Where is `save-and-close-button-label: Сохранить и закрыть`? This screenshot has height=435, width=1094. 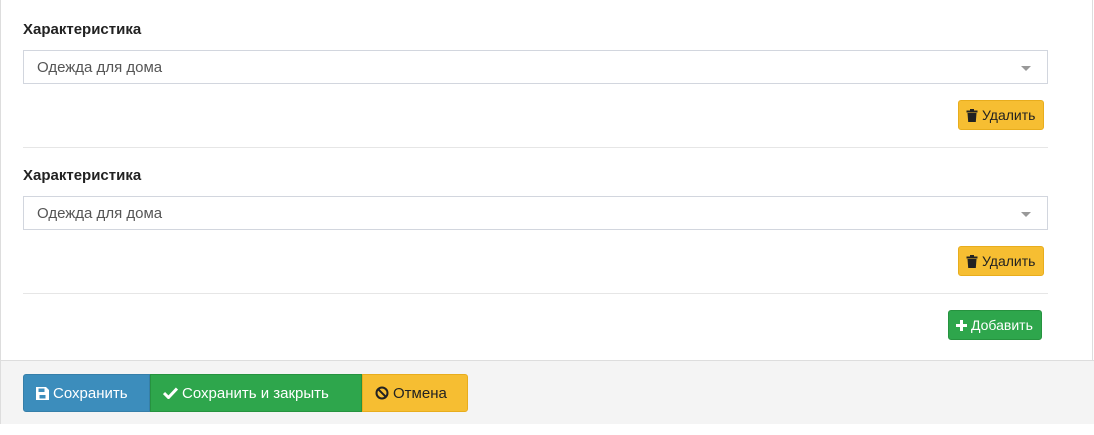 save-and-close-button-label: Сохранить и закрыть is located at coordinates (255, 393).